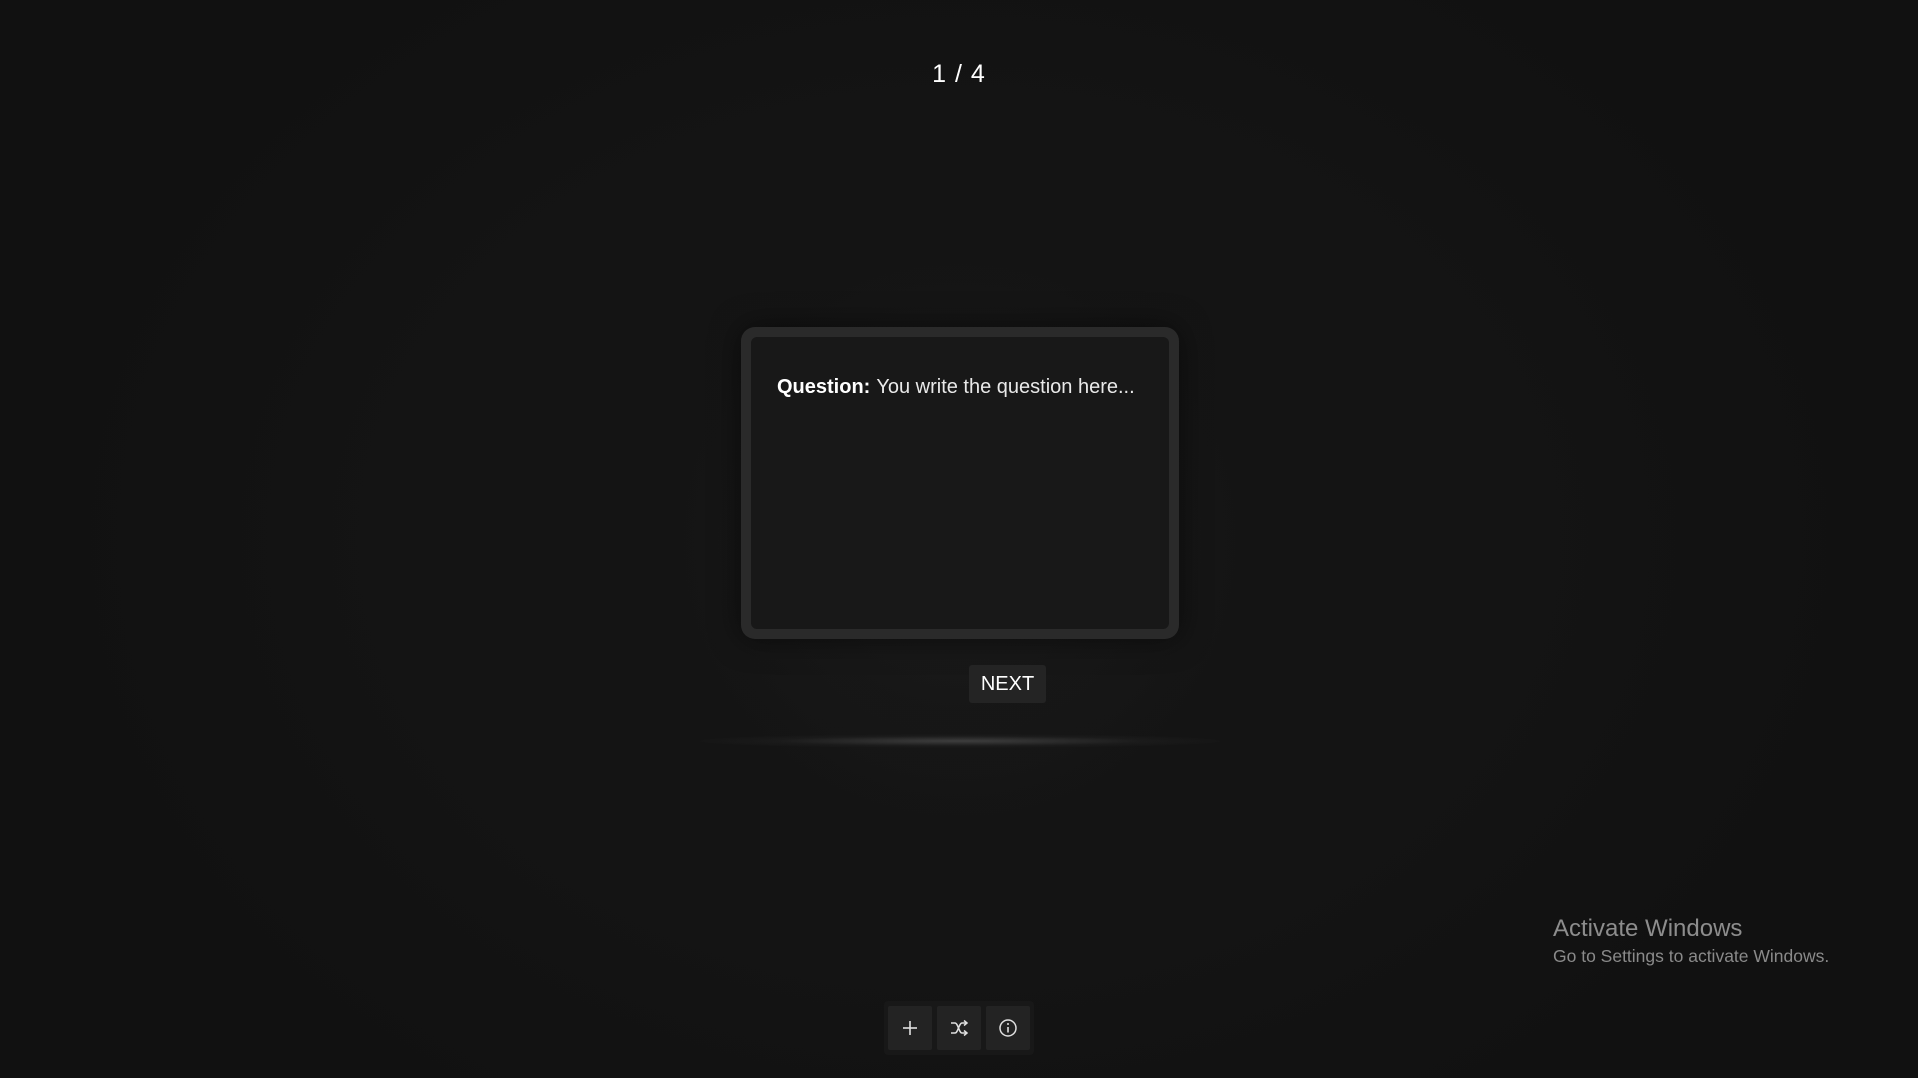  Describe the element at coordinates (1691, 956) in the screenshot. I see `watermark-subtitle: Go to Settings to activate Windows.` at that location.